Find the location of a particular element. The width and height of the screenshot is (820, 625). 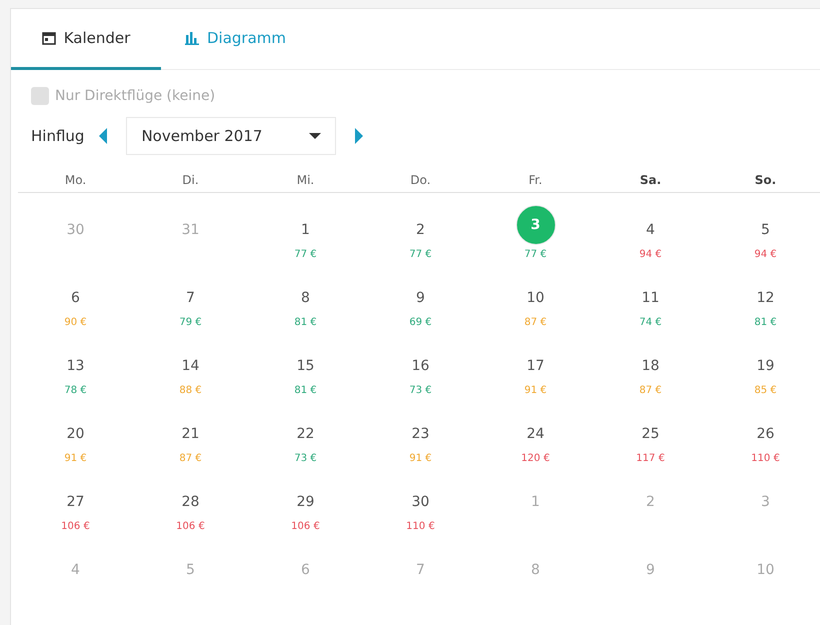

checkbox-label: Nur Direktflüge (keine) is located at coordinates (135, 96).